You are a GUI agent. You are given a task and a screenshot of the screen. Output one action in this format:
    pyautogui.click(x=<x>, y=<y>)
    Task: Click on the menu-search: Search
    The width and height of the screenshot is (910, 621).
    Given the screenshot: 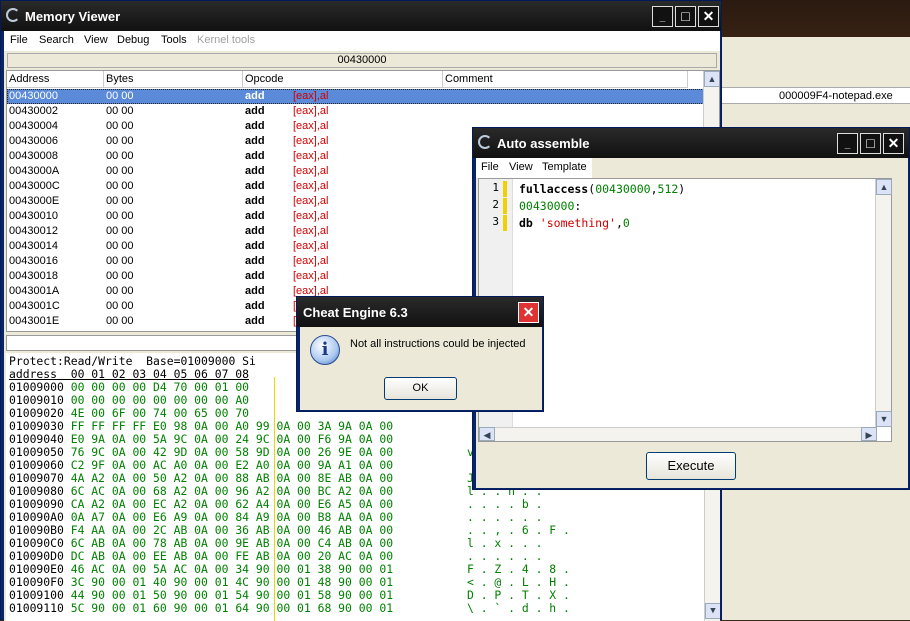 What is the action you would take?
    pyautogui.click(x=56, y=40)
    